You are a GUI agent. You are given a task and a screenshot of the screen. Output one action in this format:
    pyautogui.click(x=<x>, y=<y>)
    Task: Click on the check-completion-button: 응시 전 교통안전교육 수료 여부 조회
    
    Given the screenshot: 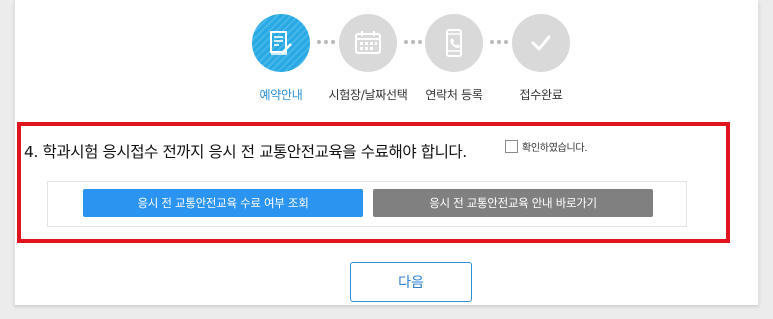 What is the action you would take?
    pyautogui.click(x=223, y=203)
    